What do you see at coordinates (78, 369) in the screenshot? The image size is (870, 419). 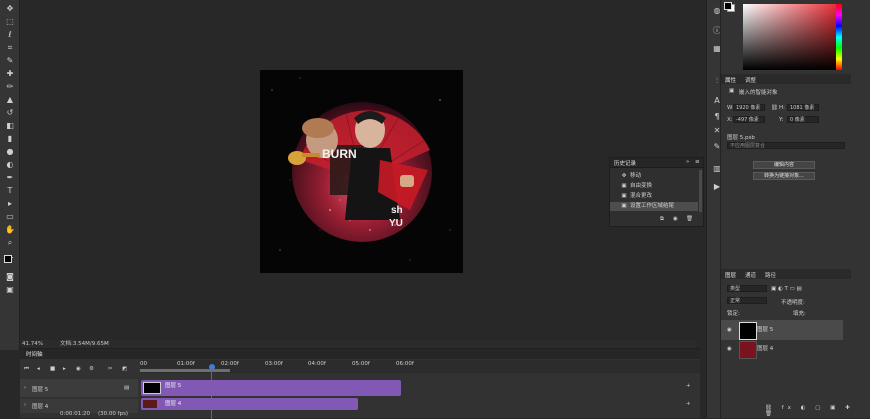 I see `audio-icon: ◉` at bounding box center [78, 369].